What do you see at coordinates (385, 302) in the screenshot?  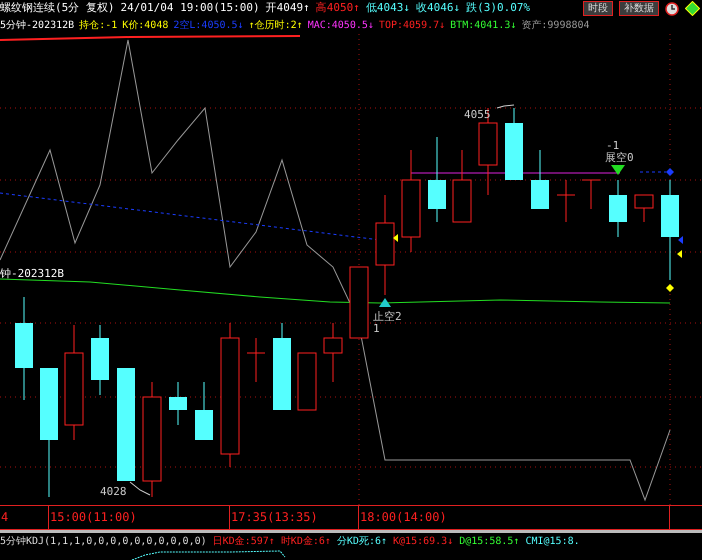 I see `triangle-up-icon` at bounding box center [385, 302].